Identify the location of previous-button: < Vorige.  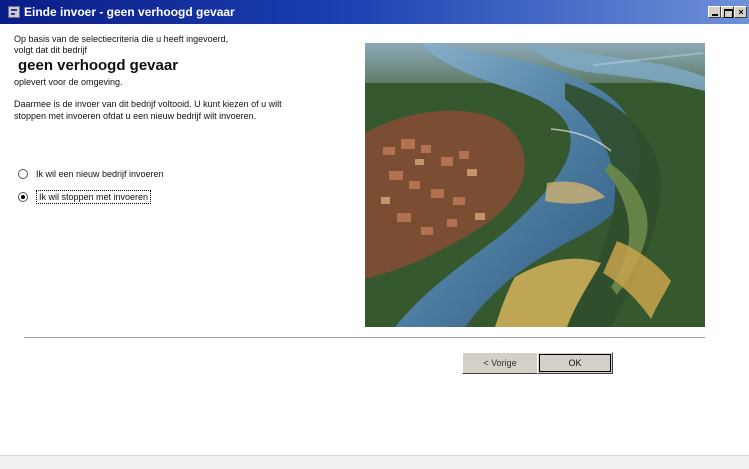
(500, 363).